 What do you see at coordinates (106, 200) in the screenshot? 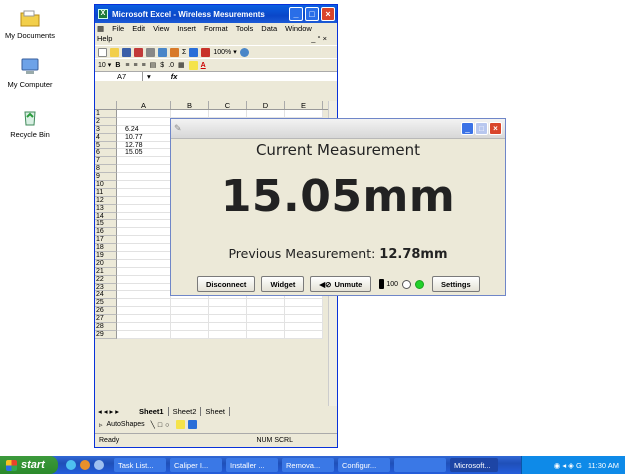
I see `row-header: 12` at bounding box center [106, 200].